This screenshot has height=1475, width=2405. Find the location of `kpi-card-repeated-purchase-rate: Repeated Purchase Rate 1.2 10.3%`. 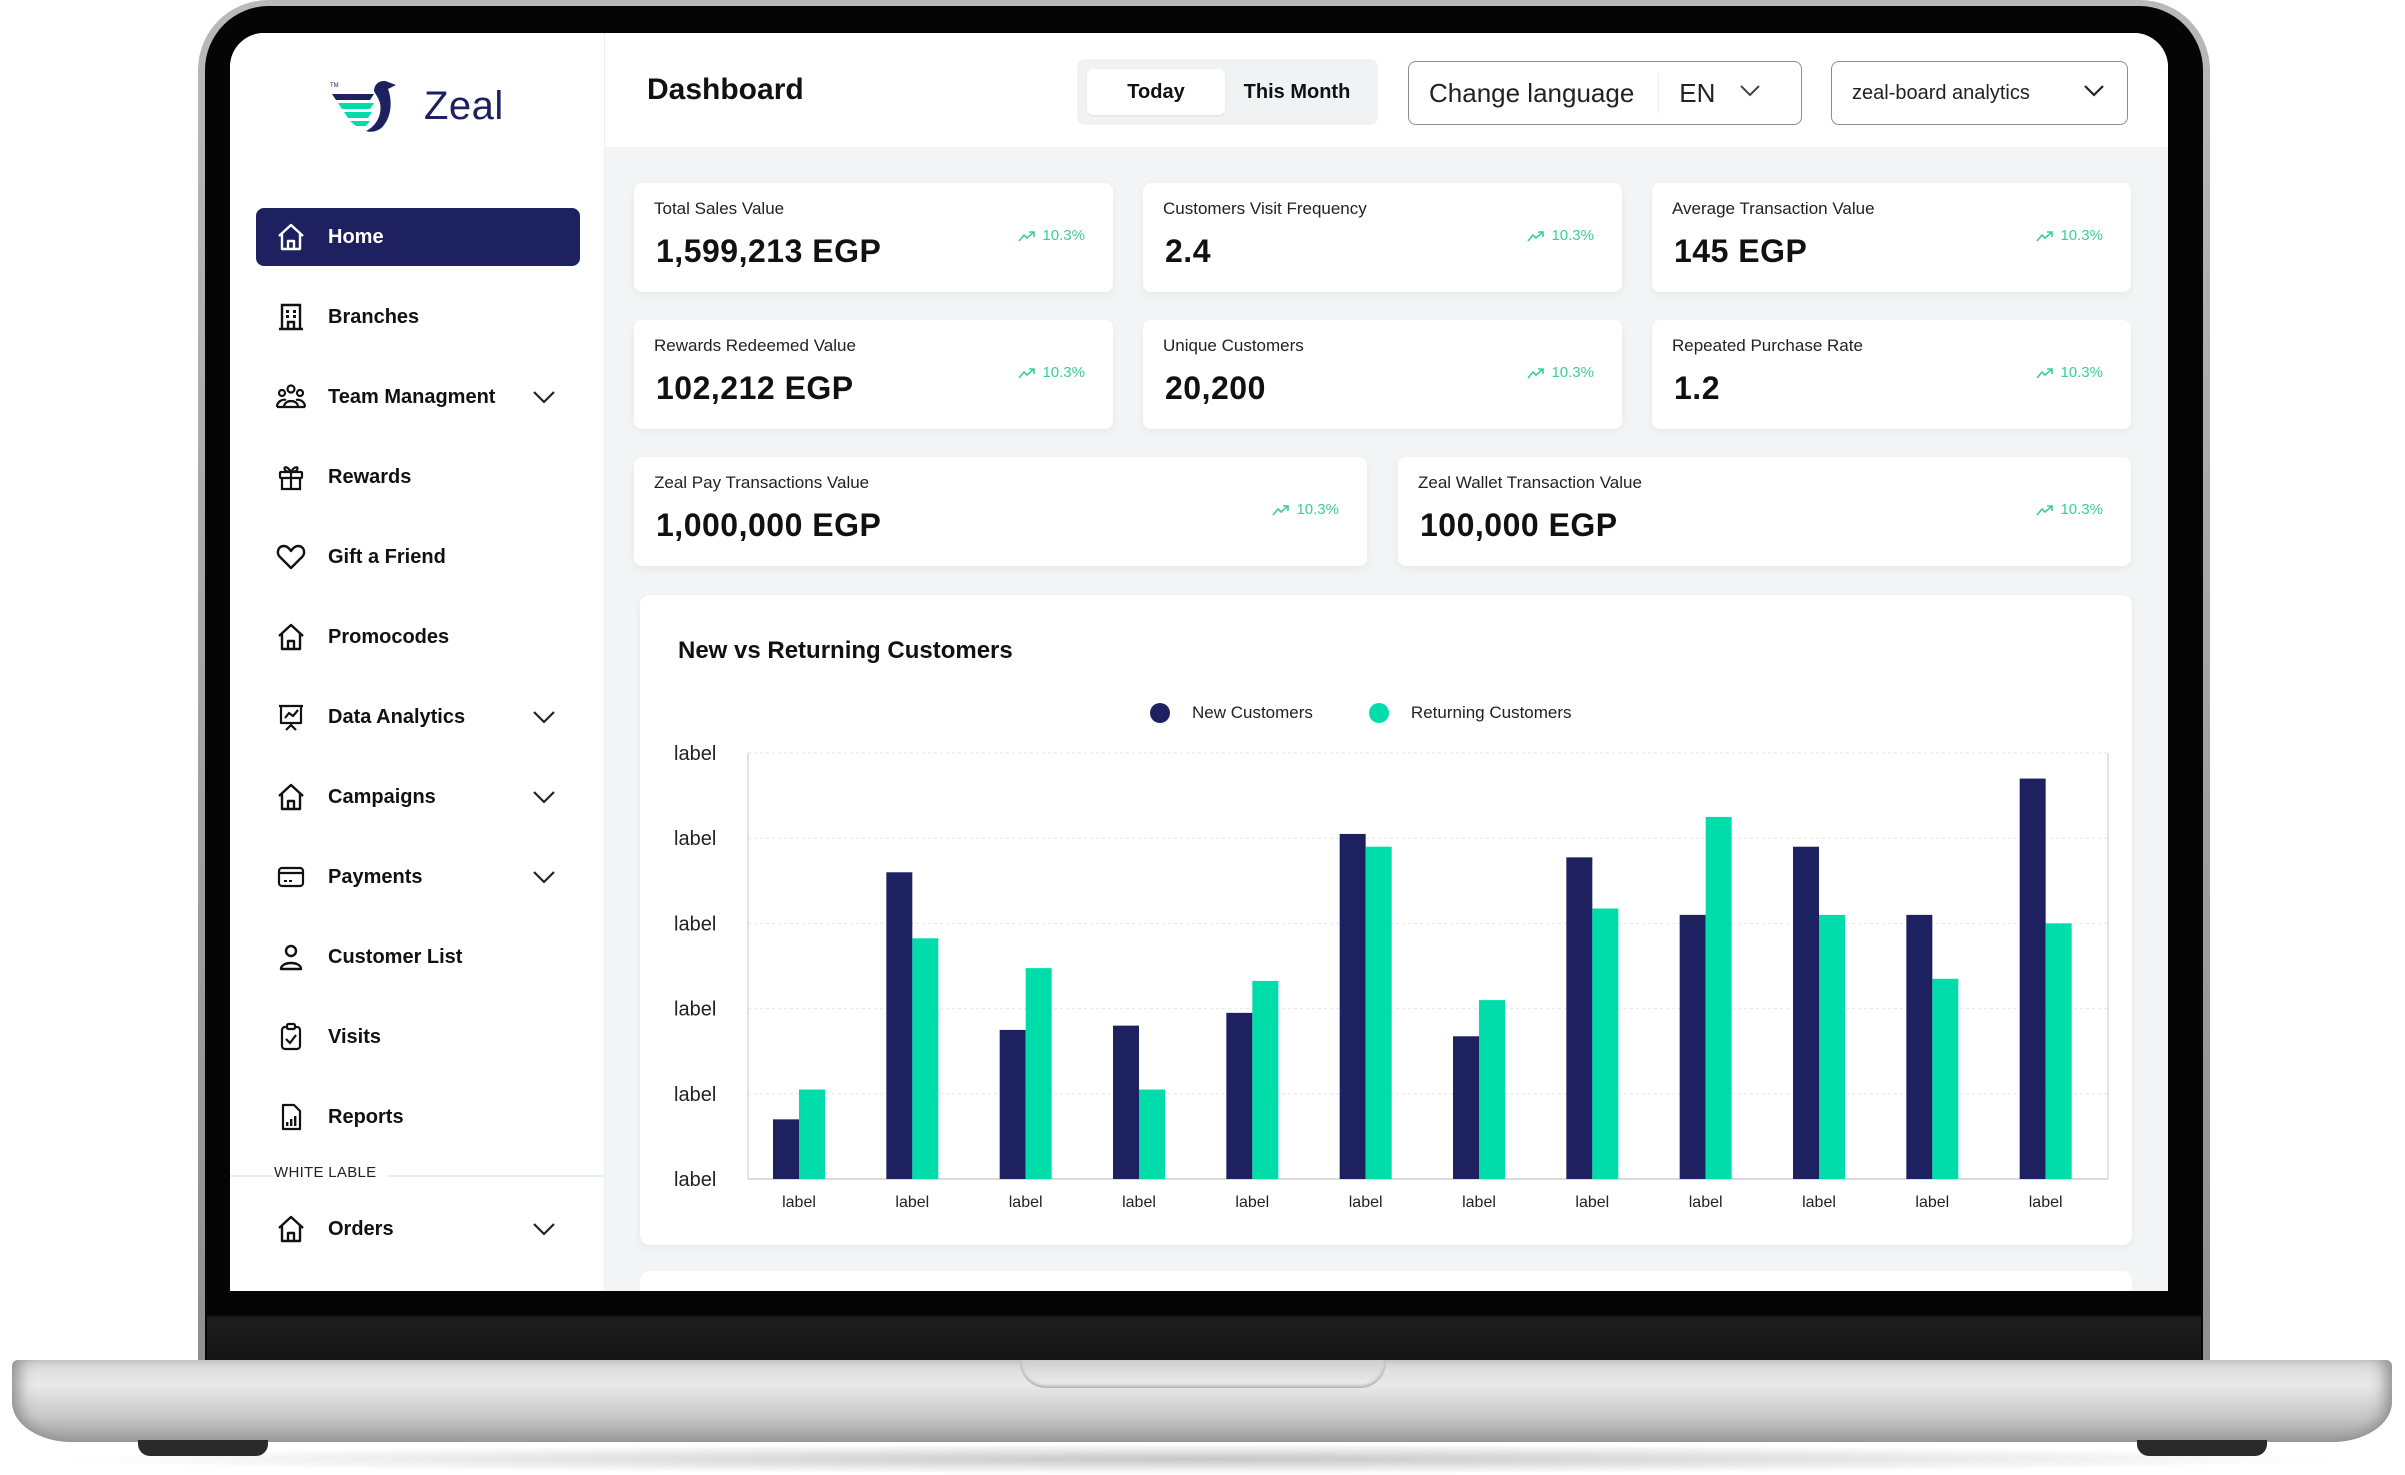

kpi-card-repeated-purchase-rate: Repeated Purchase Rate 1.2 10.3% is located at coordinates (1891, 374).